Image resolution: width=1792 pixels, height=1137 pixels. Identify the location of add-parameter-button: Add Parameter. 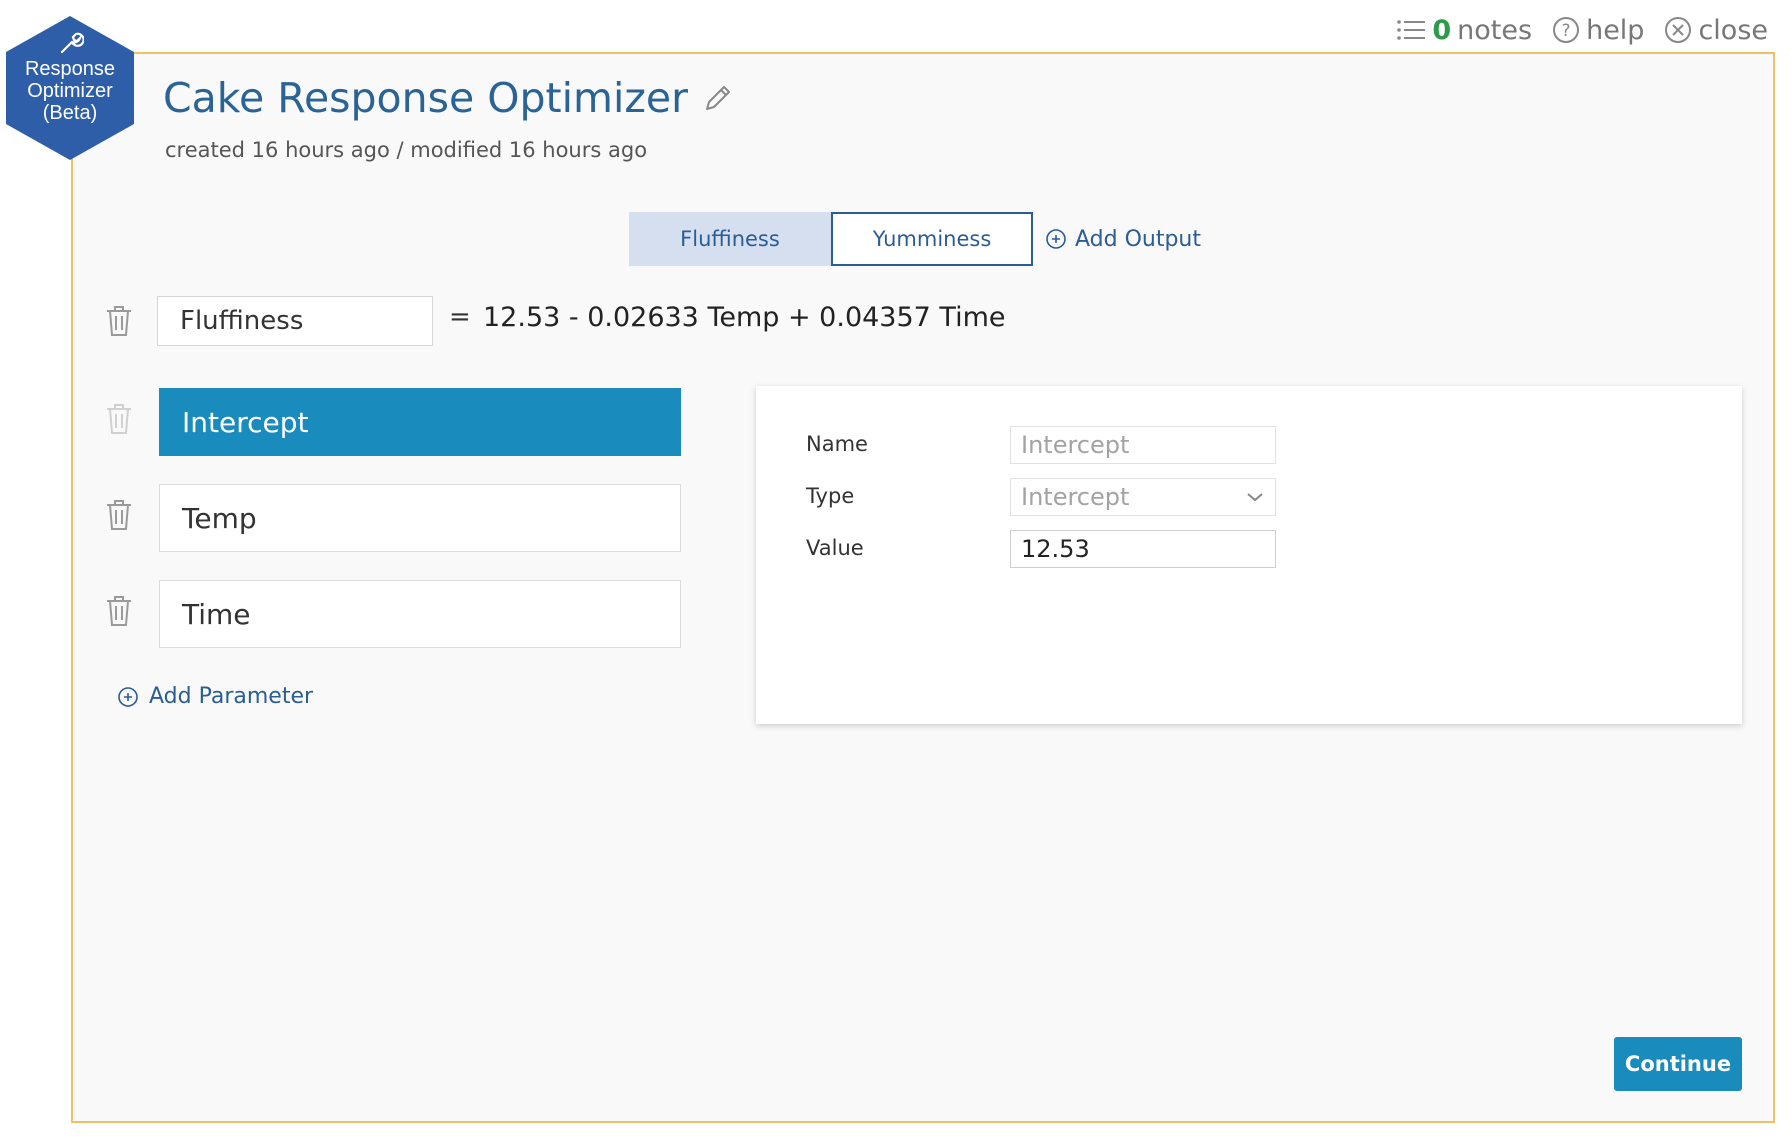
(215, 696).